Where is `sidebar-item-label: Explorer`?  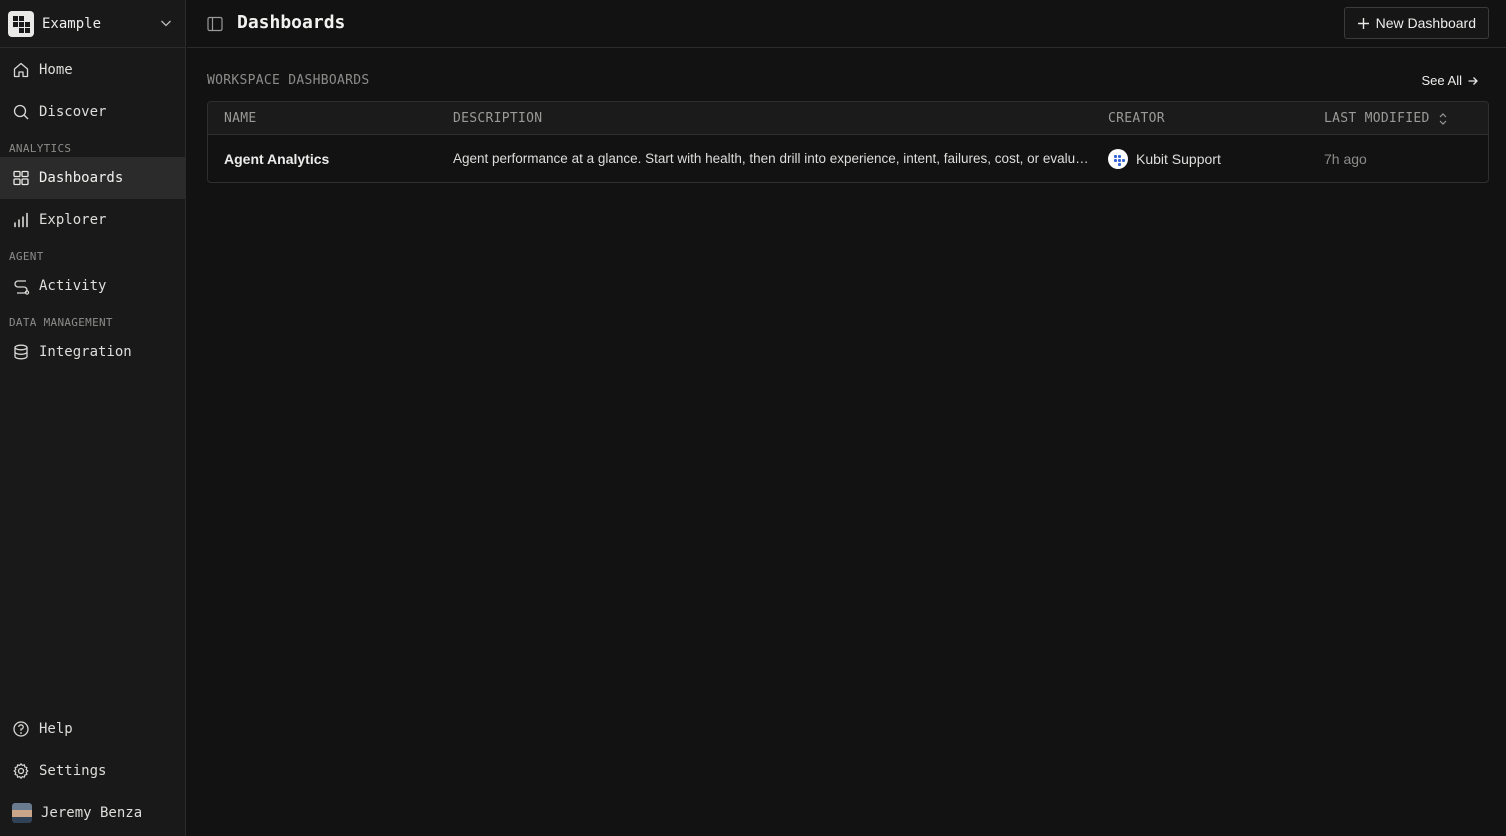
sidebar-item-label: Explorer is located at coordinates (73, 220).